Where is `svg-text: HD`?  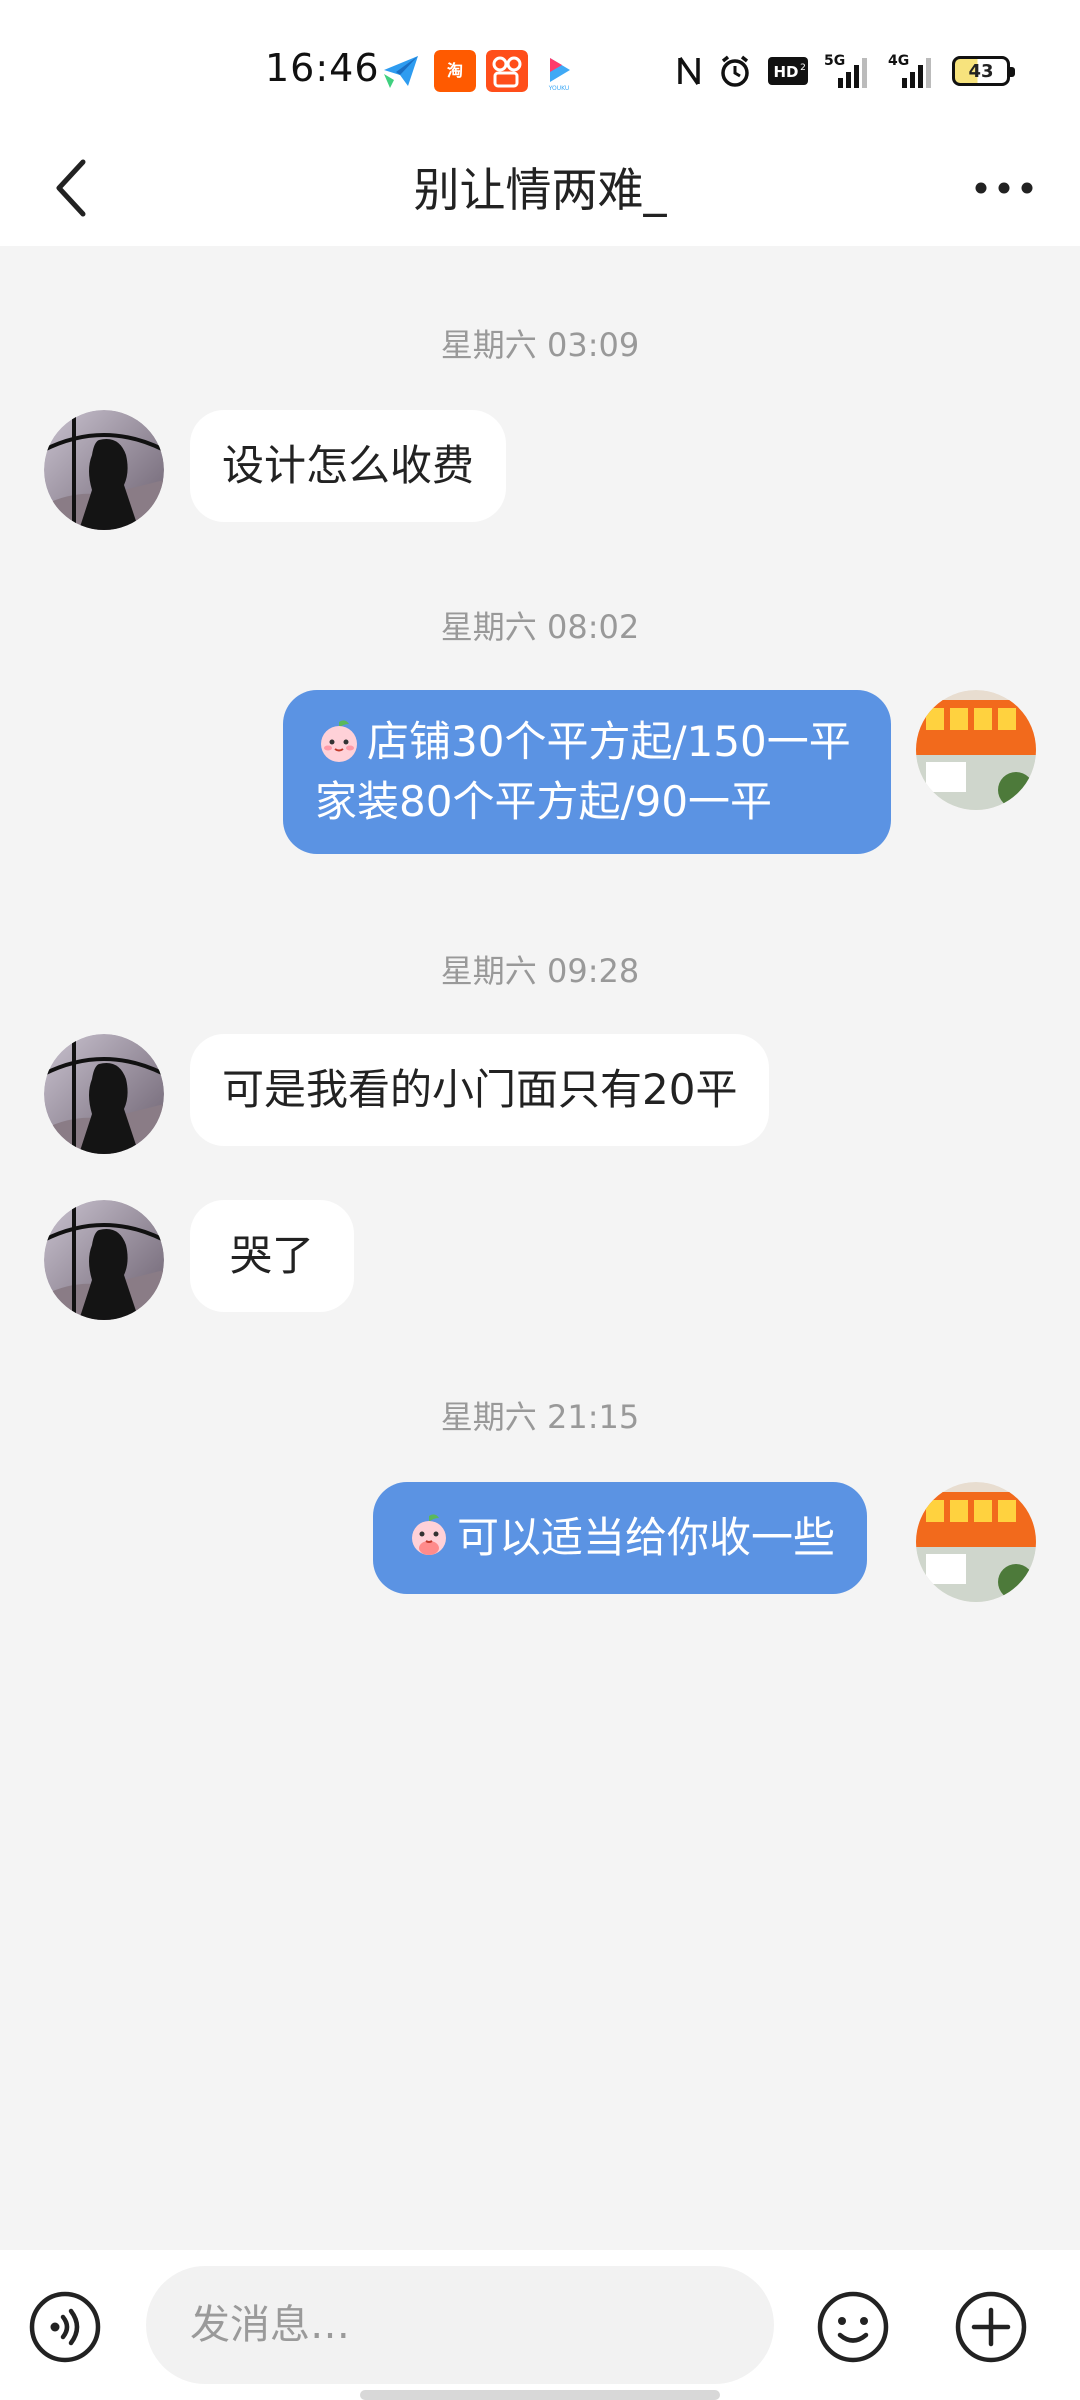
svg-text: HD is located at coordinates (785, 72).